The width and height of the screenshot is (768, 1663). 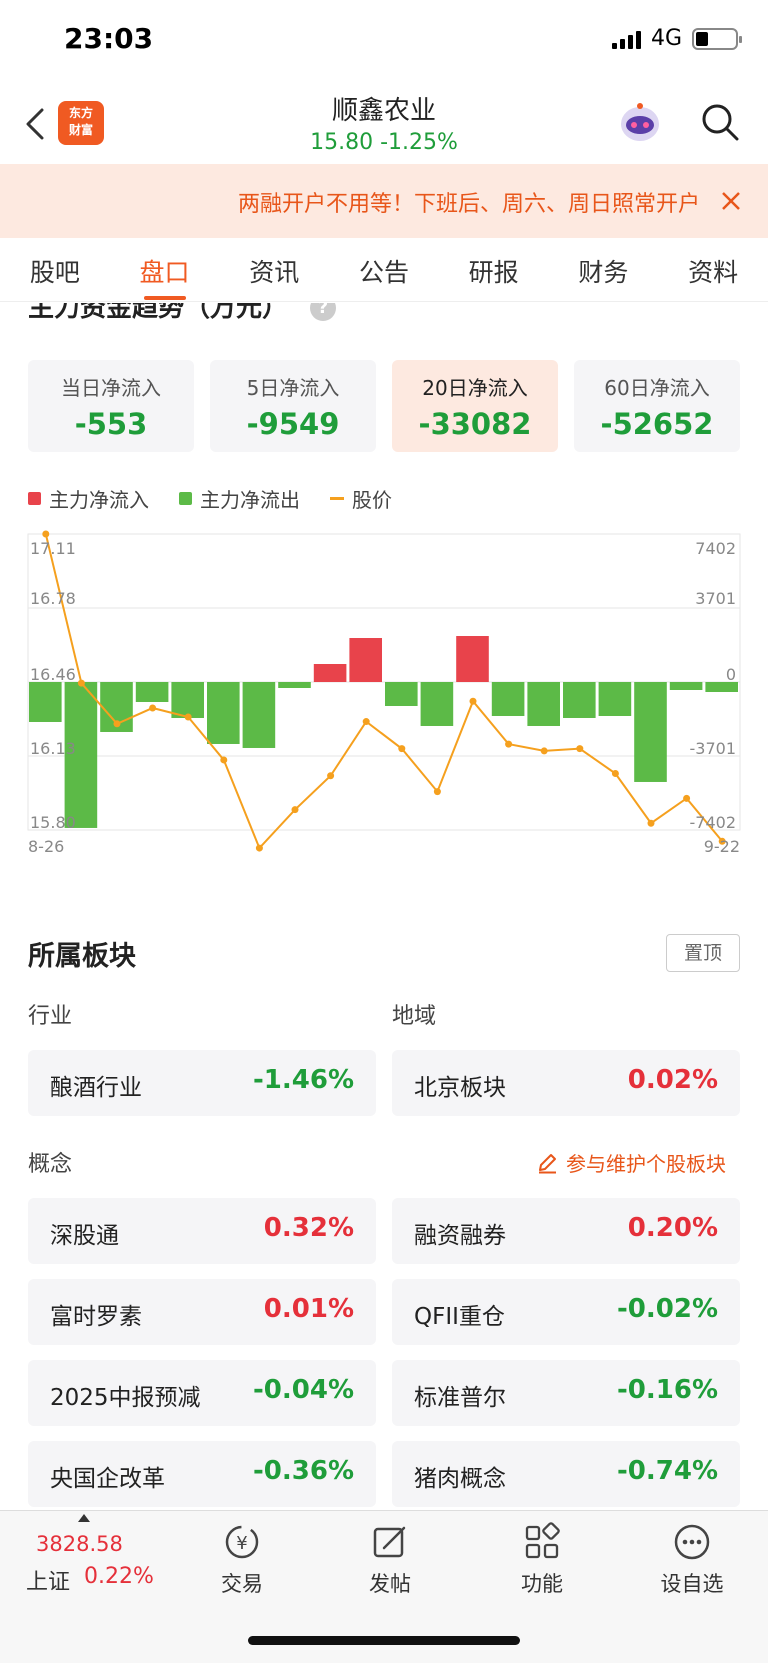 I want to click on sector-change: 0.02%, so click(x=672, y=1080).